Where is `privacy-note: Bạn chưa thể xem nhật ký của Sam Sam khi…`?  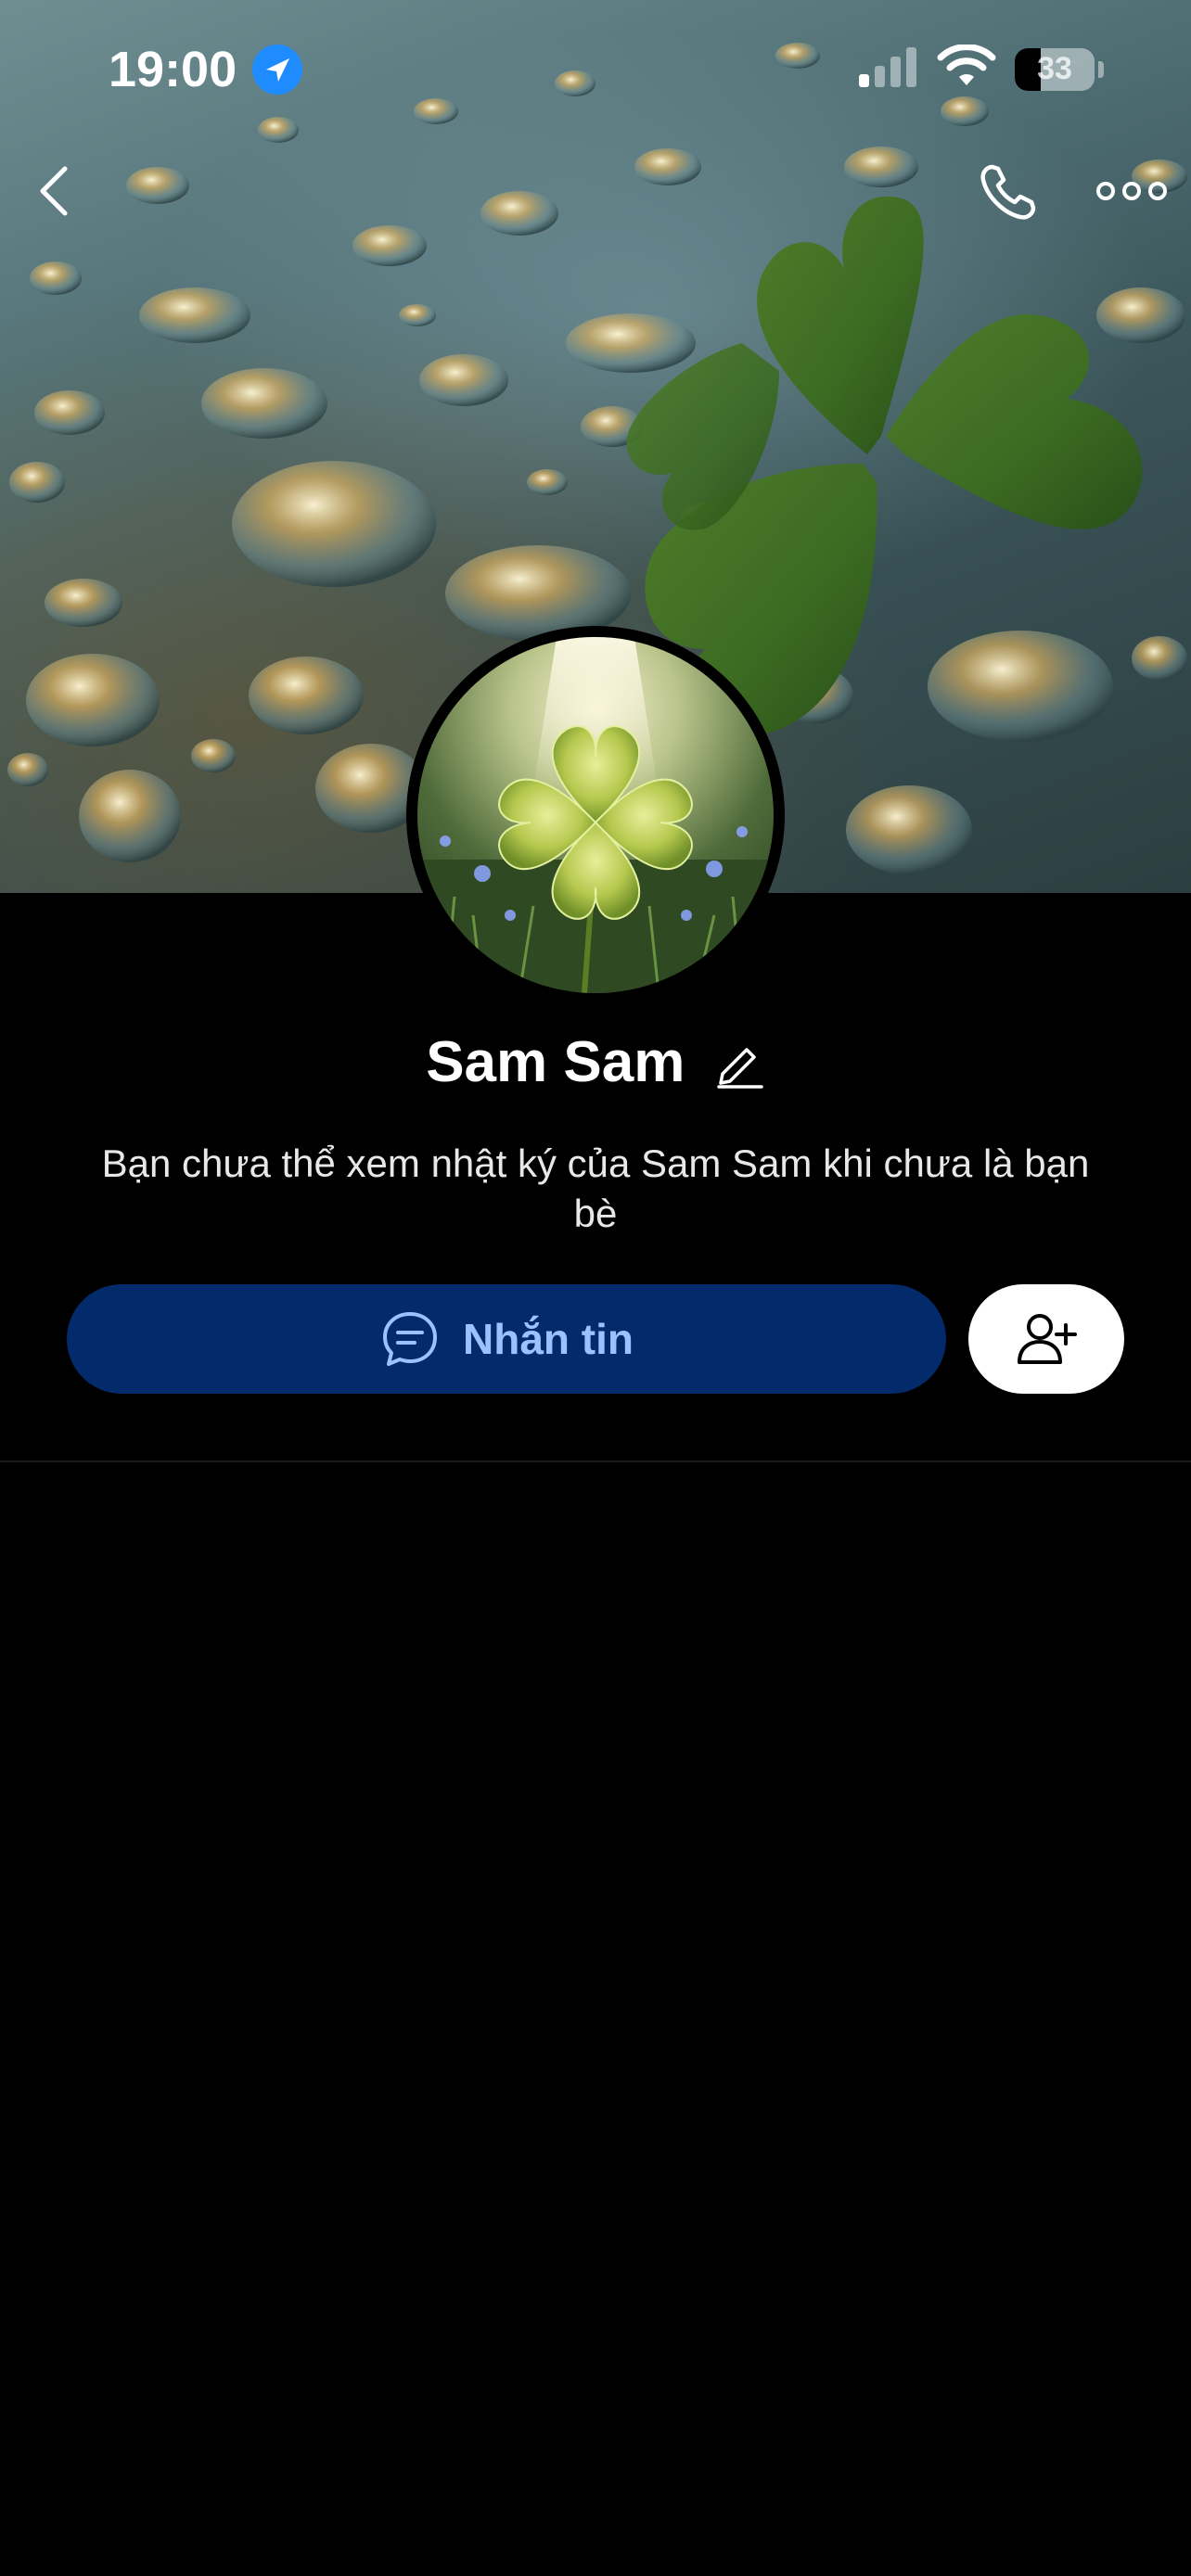 privacy-note: Bạn chưa thể xem nhật ký của Sam Sam khi… is located at coordinates (595, 1188).